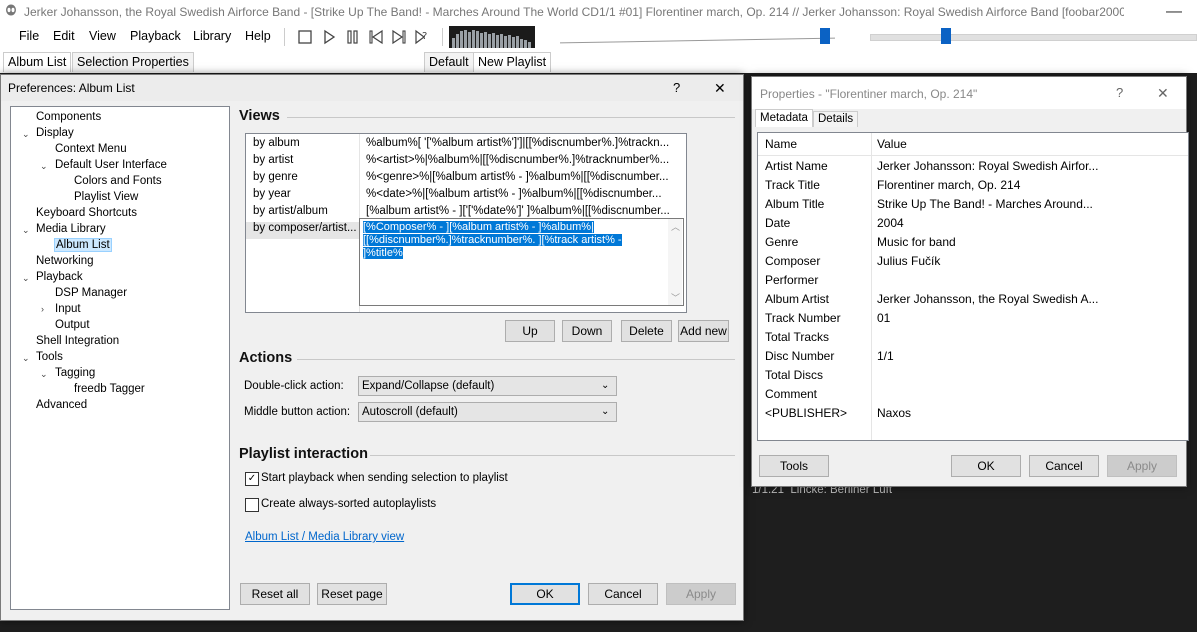 The image size is (1197, 632). What do you see at coordinates (675, 297) in the screenshot?
I see `scroll-down-icon: ﹀` at bounding box center [675, 297].